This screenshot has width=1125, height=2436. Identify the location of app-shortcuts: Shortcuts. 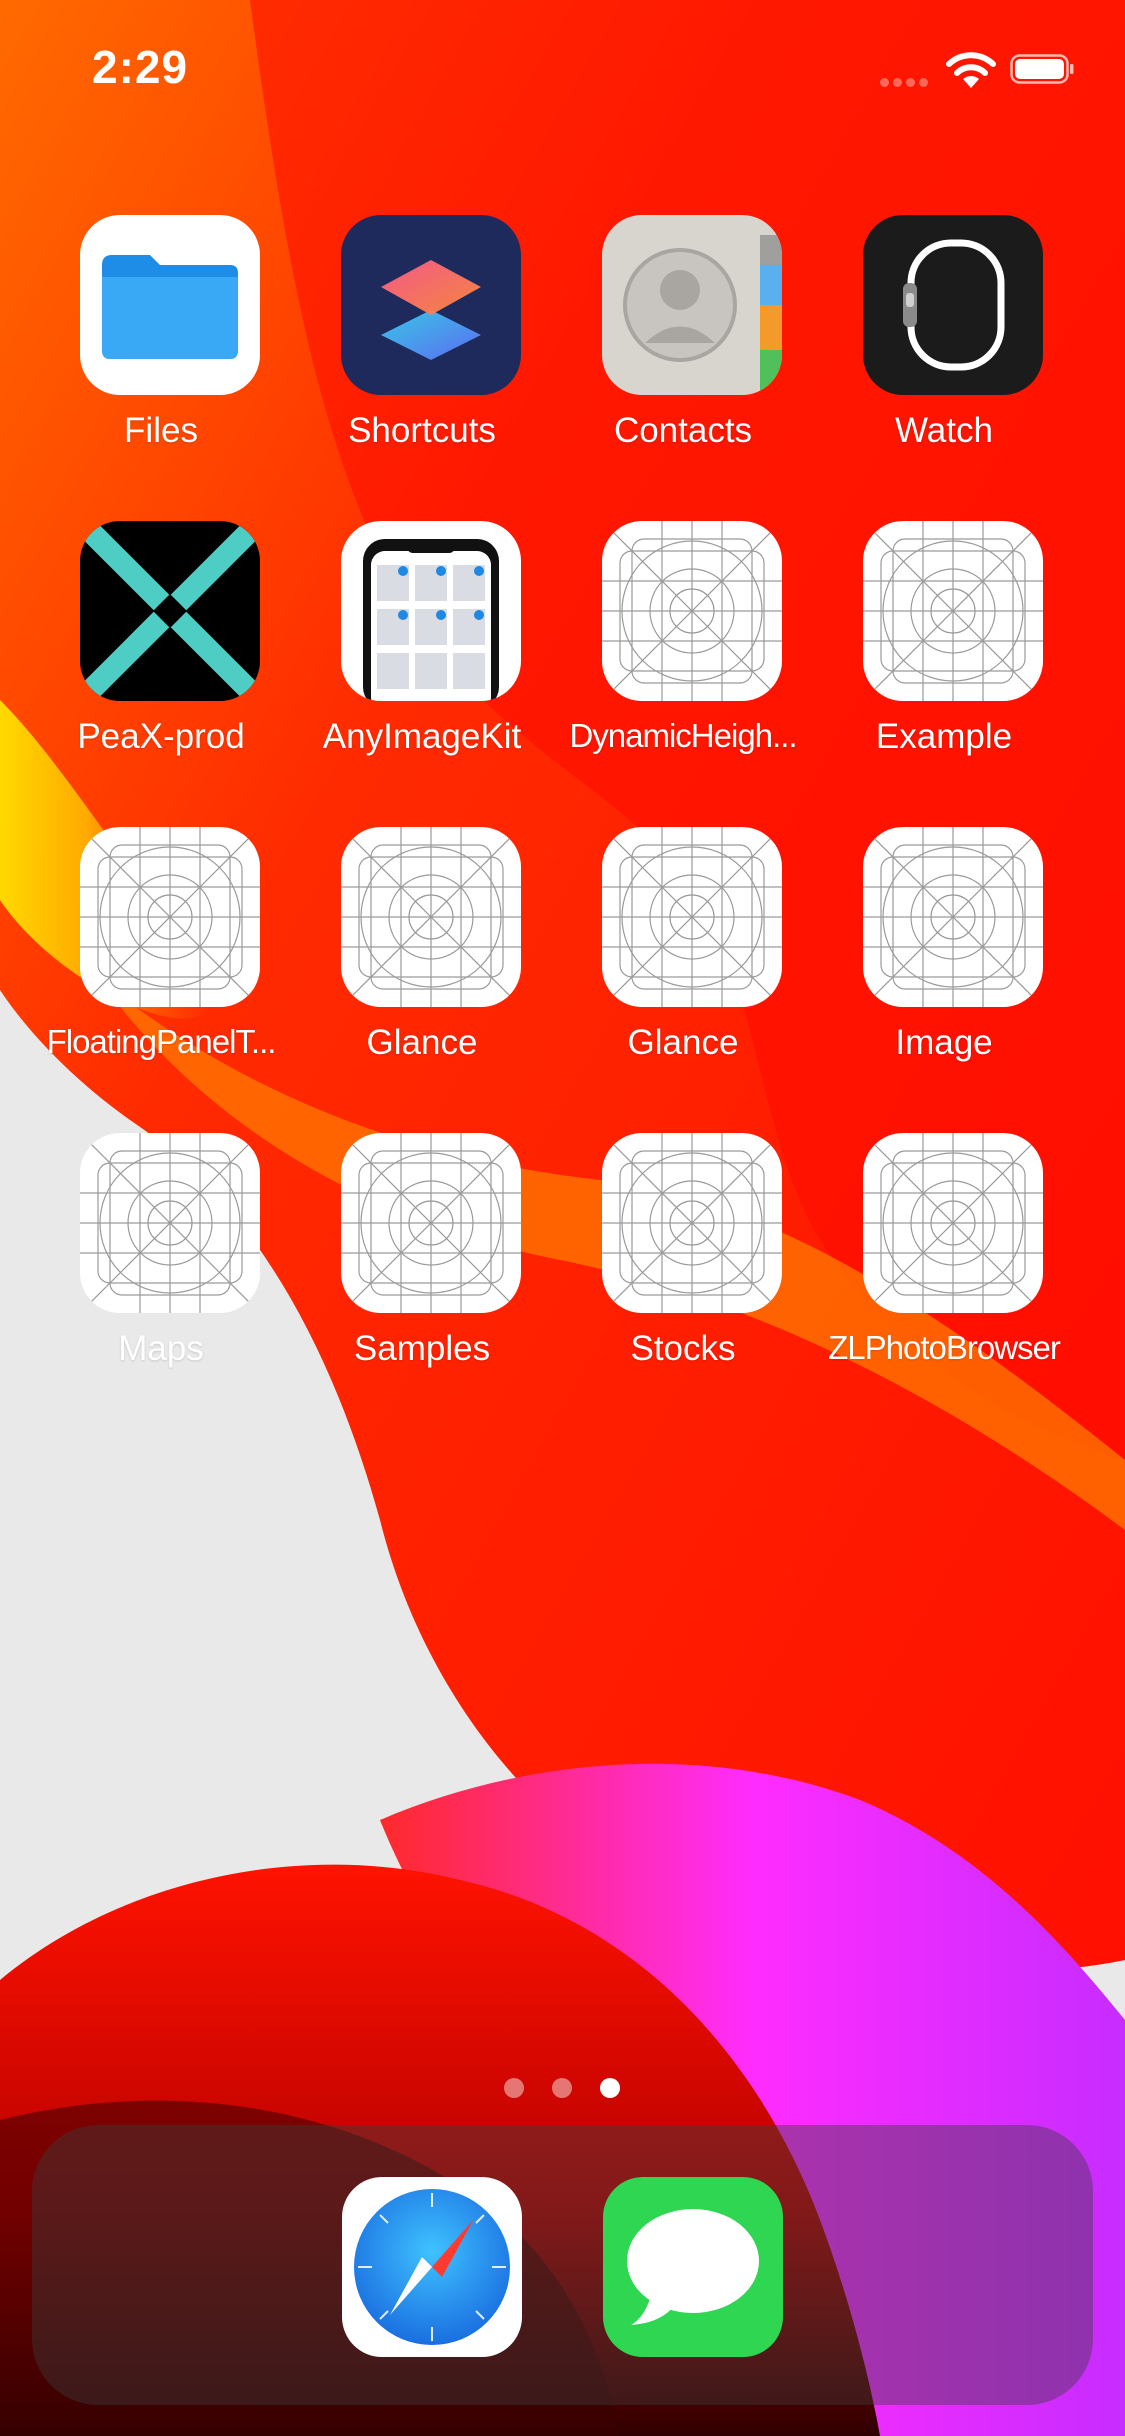
(422, 355).